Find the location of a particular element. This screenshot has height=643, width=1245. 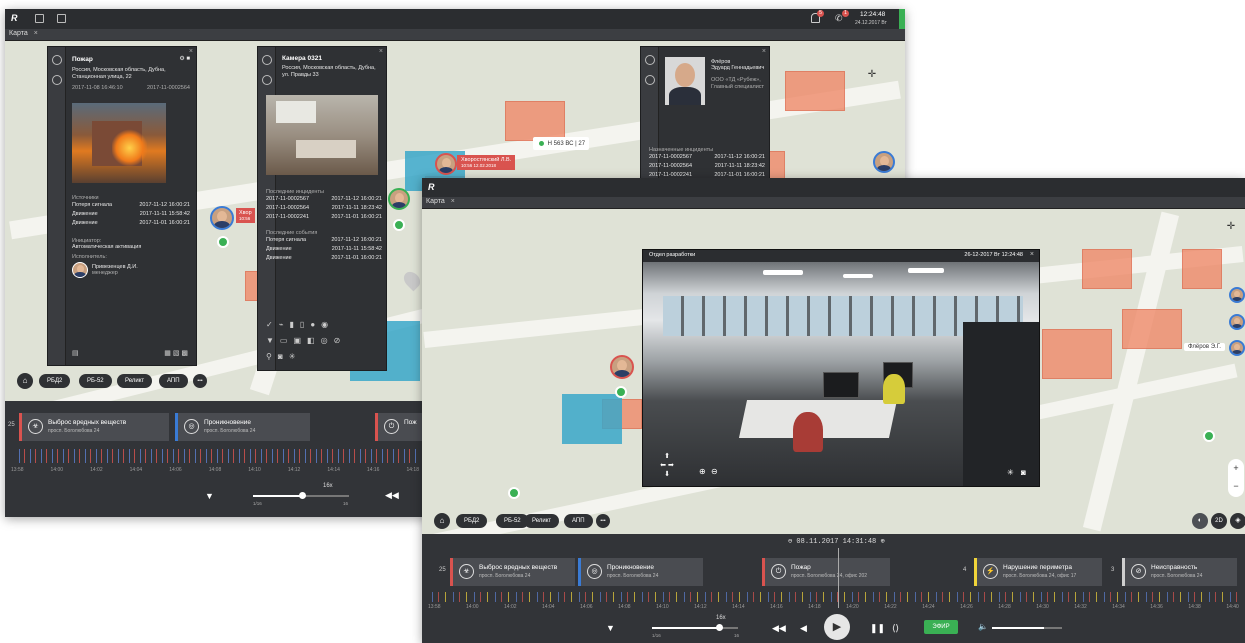

ptz-control-icon: ⬆ ⬅ ➡ ⬇ is located at coordinates (667, 466).